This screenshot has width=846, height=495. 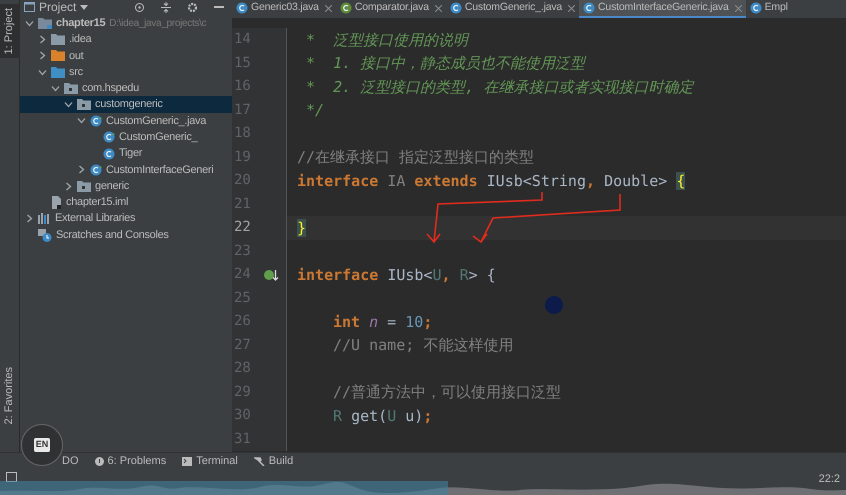 I want to click on tool-window-button: DO, so click(x=70, y=461).